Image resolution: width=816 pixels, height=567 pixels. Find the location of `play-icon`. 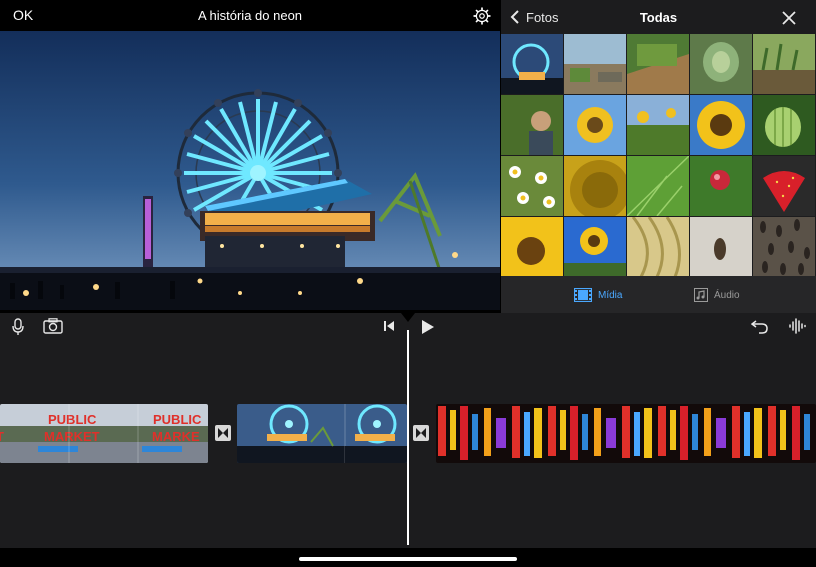

play-icon is located at coordinates (428, 327).